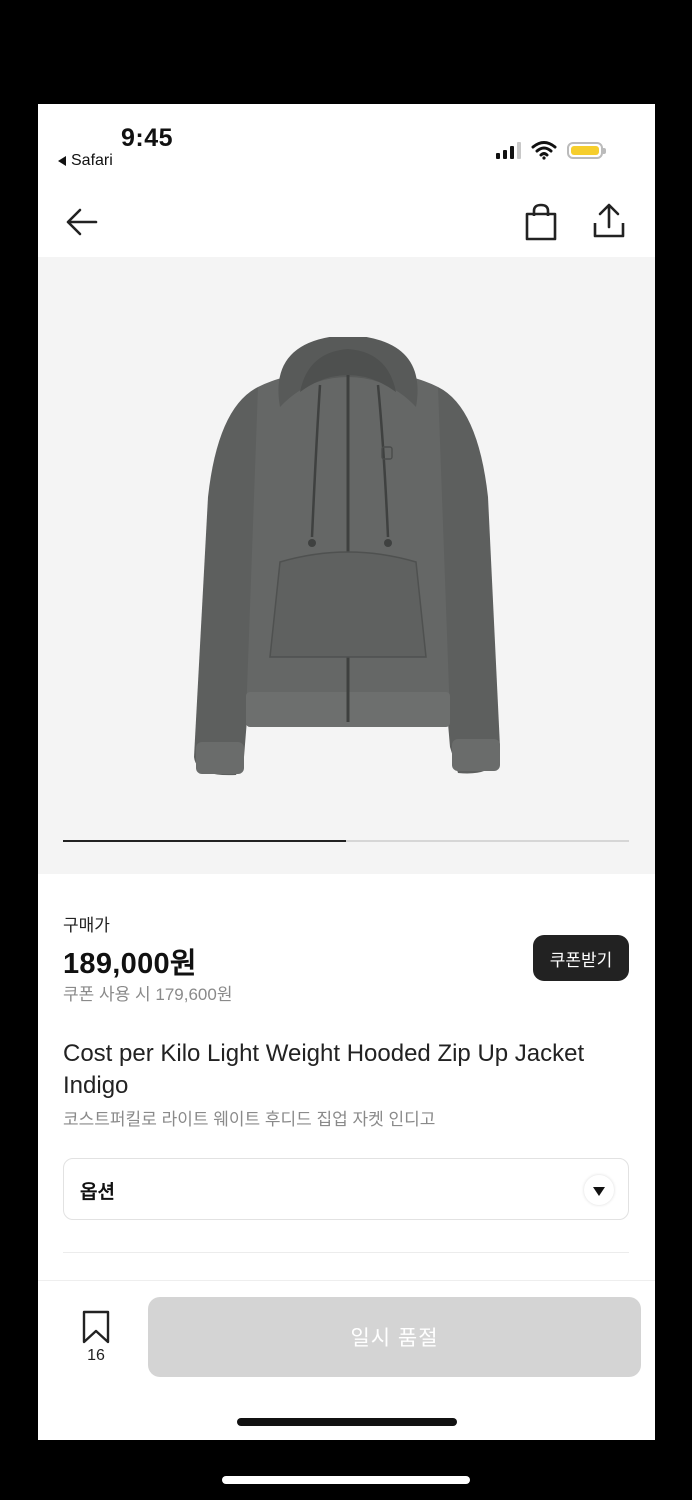 This screenshot has height=1500, width=692. Describe the element at coordinates (541, 222) in the screenshot. I see `shopping-bag-icon` at that location.